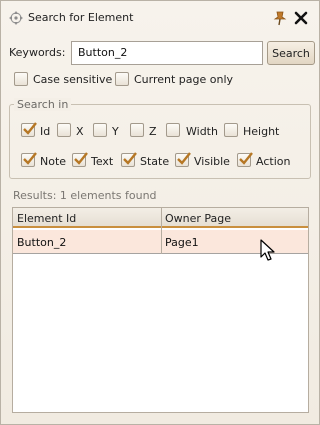  I want to click on search-in-y-label: Y, so click(115, 131).